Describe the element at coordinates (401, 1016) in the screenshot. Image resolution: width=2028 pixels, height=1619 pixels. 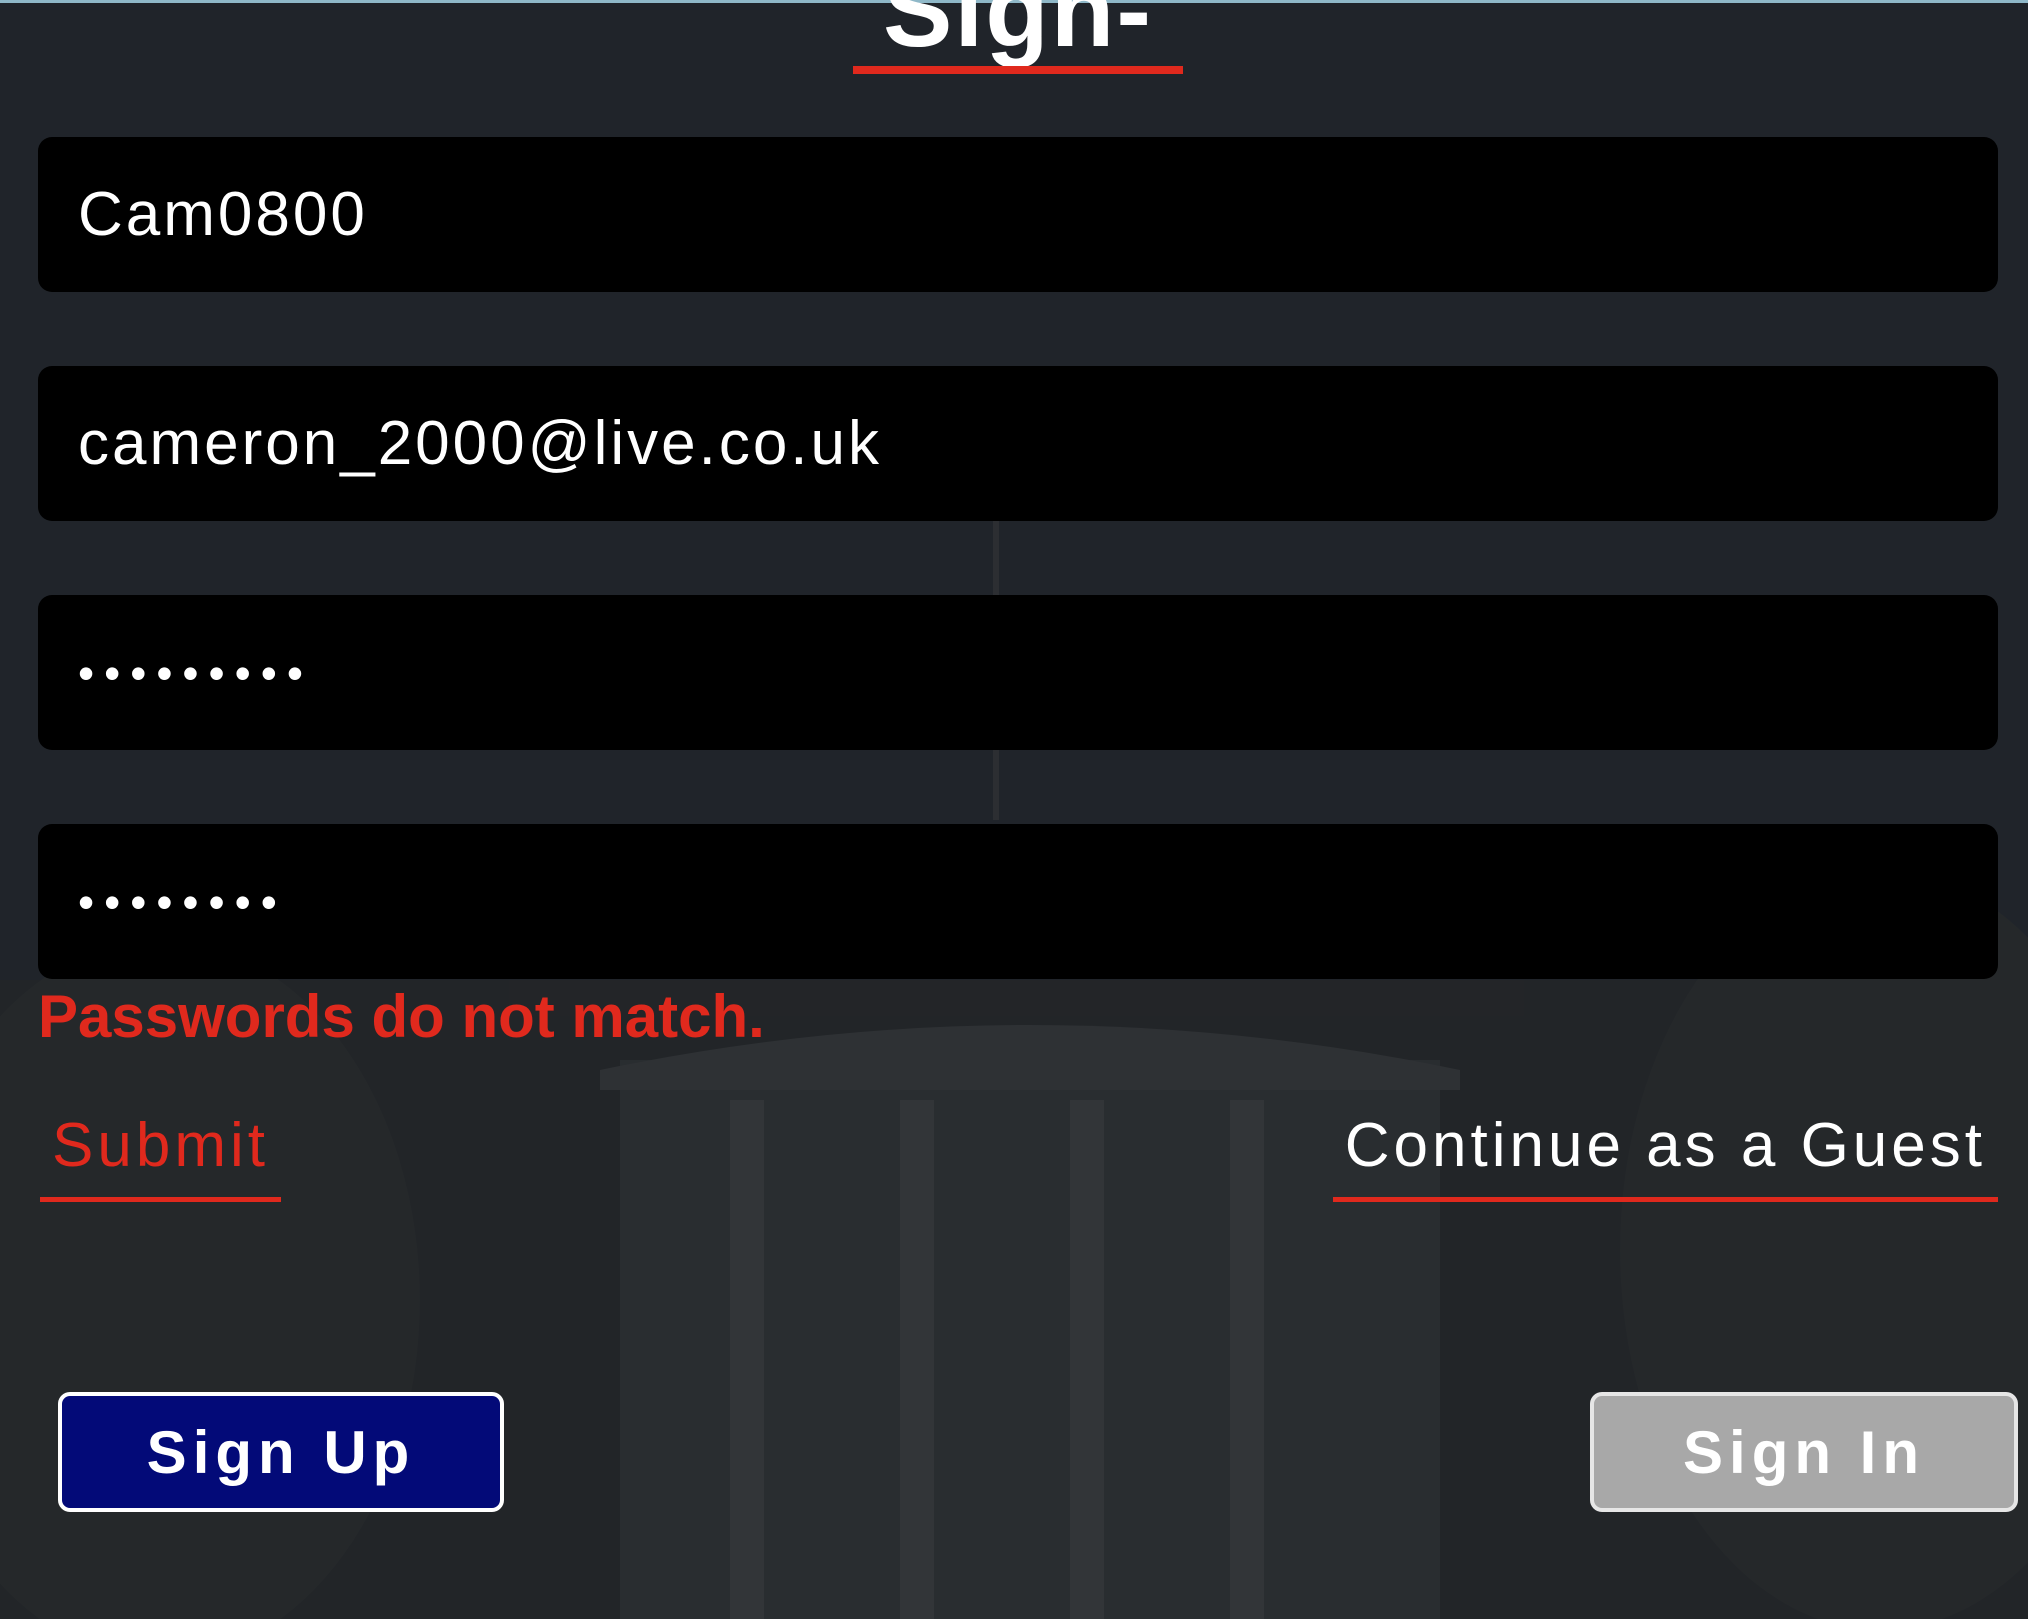
I see `password-mismatch-error: Passwords do not match.` at that location.